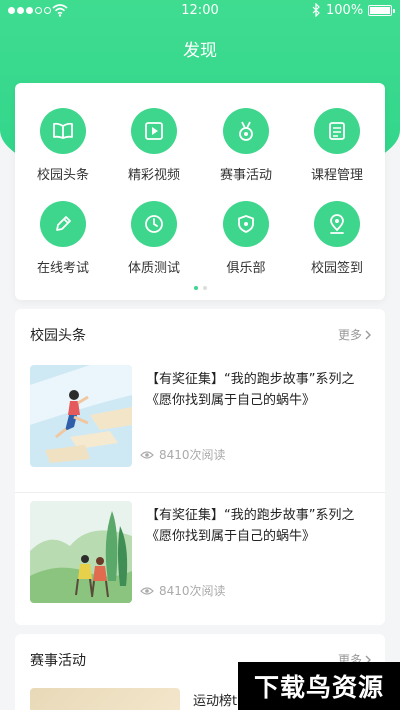  I want to click on grid-item-fitness-test: 体质测试, so click(154, 238).